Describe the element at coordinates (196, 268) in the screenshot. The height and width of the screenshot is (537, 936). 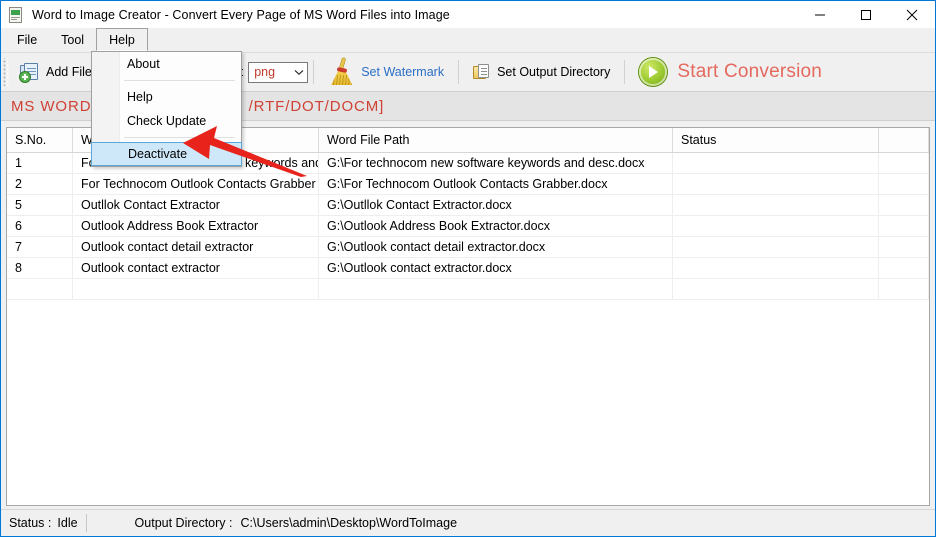
I see `cell-file-name: Outlook contact extractor` at that location.